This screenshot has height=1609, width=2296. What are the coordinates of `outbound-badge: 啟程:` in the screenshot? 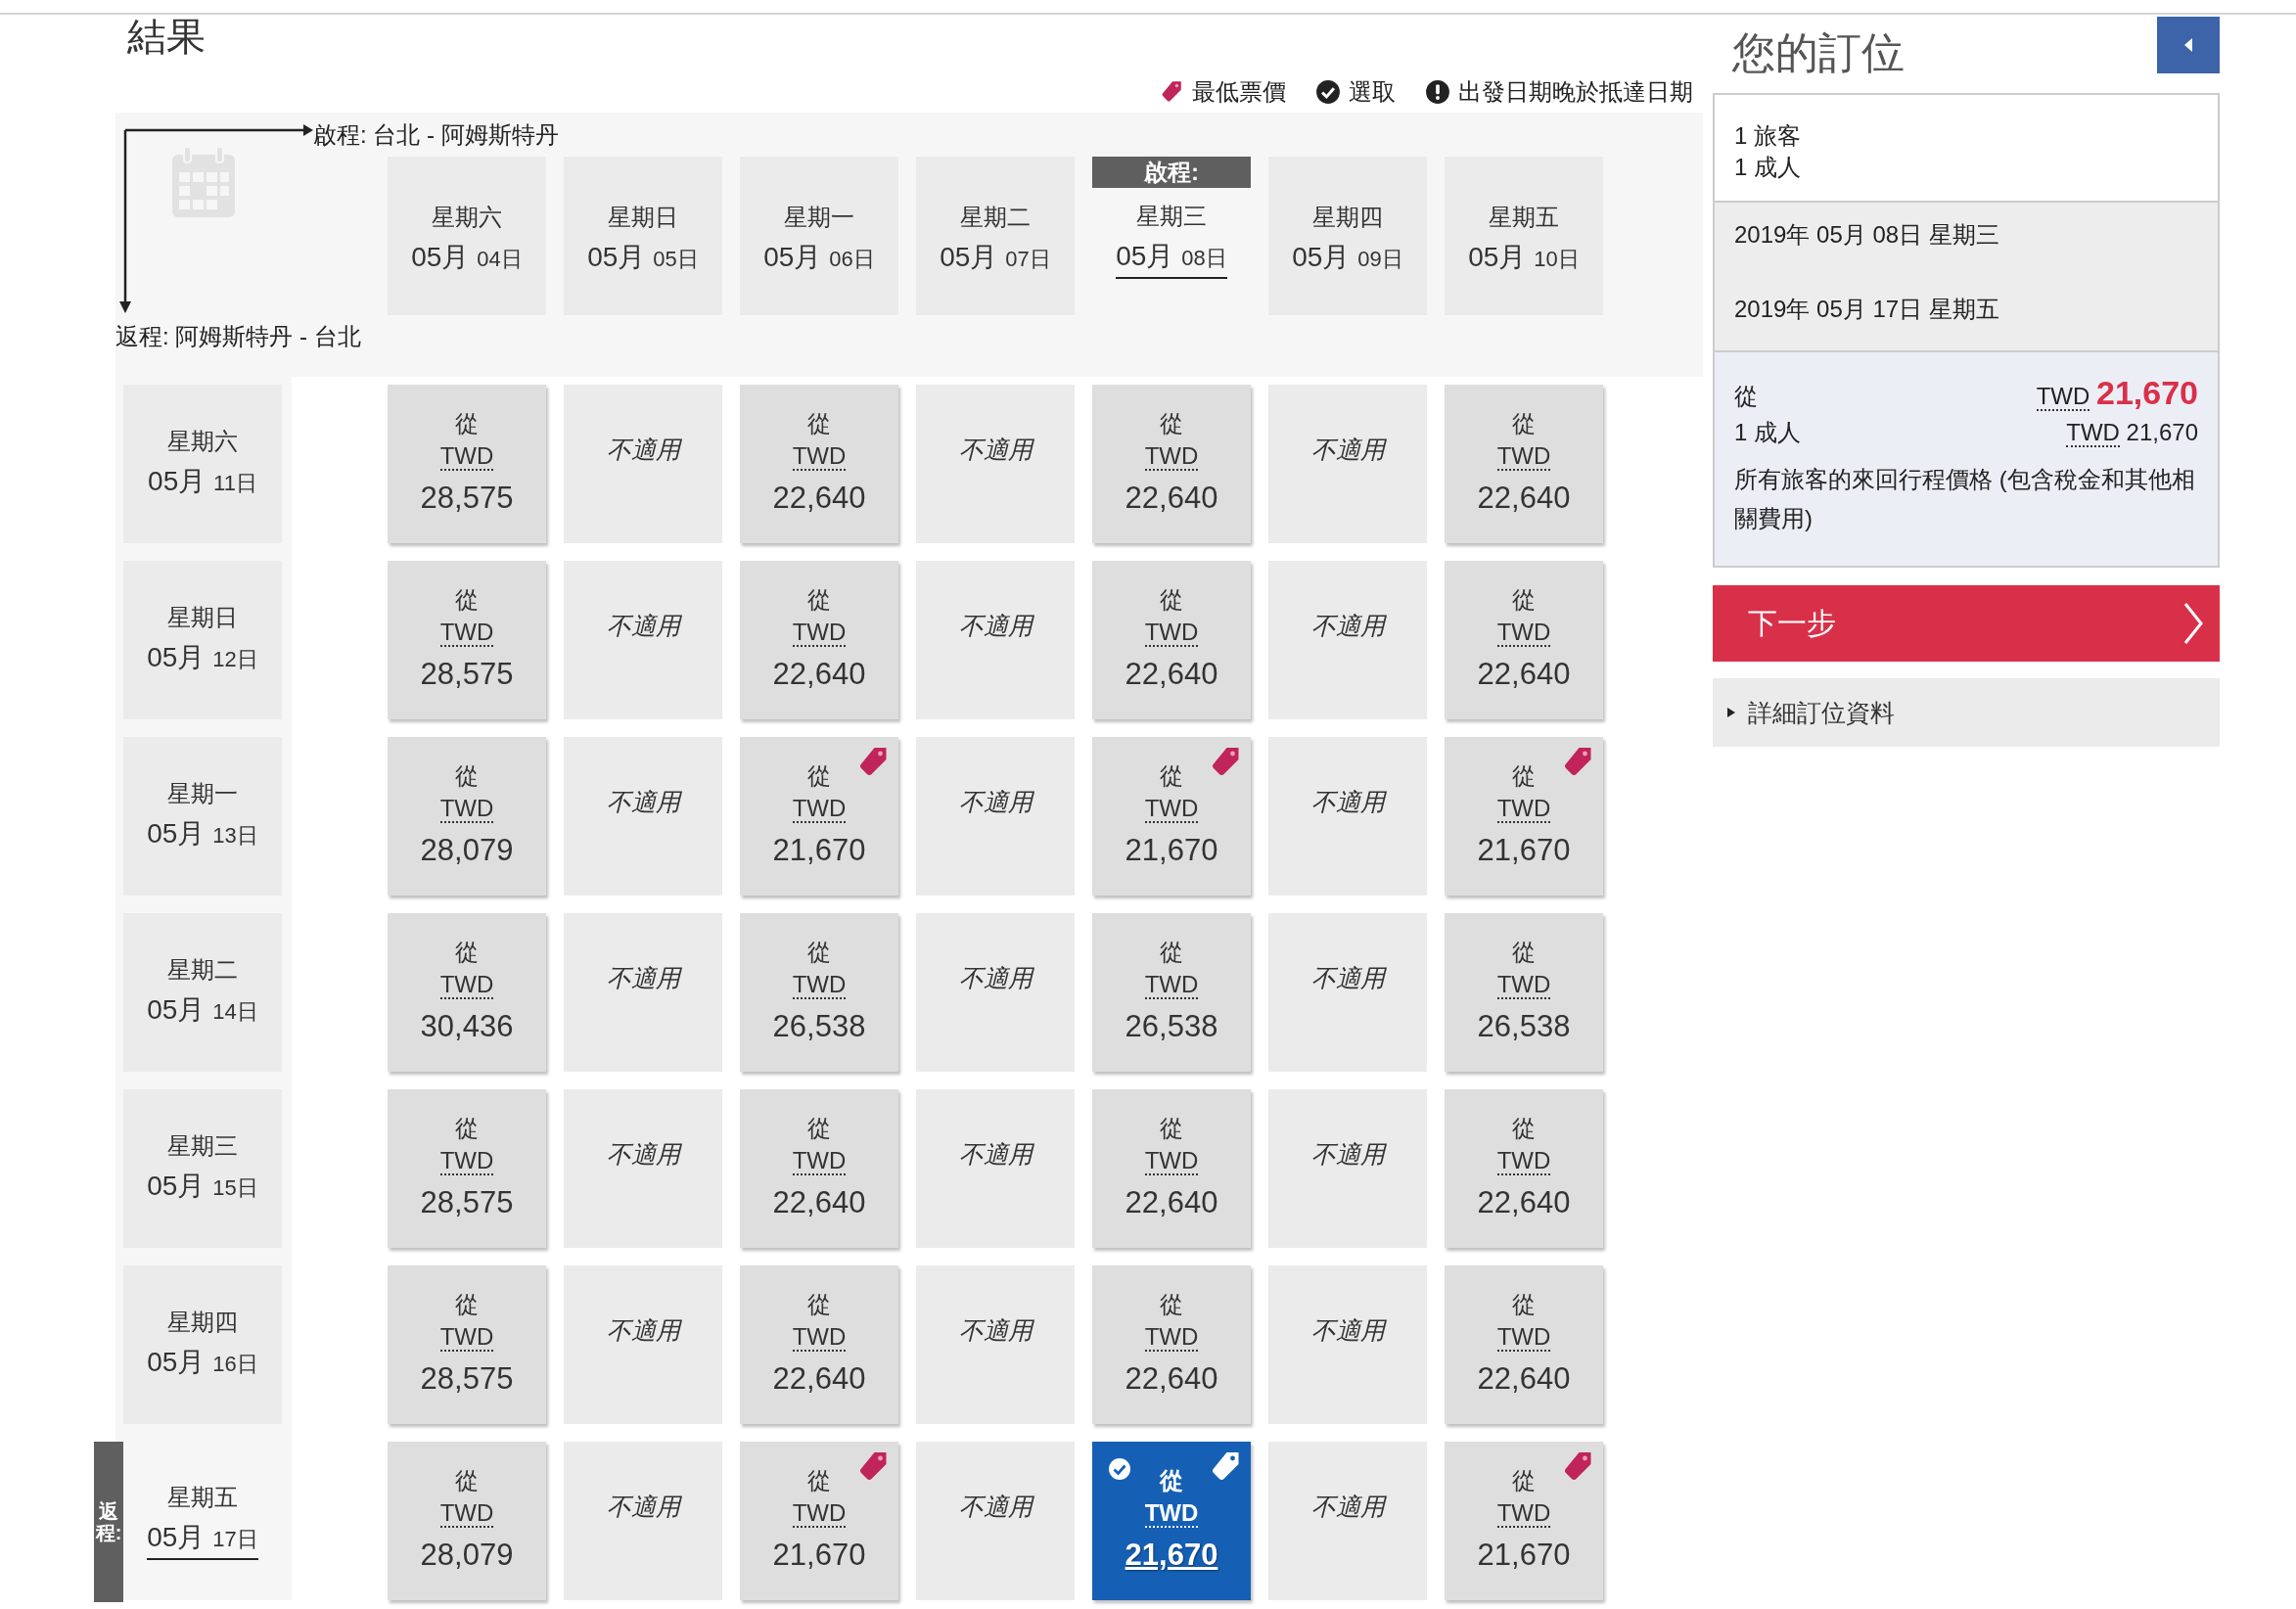 It's located at (1171, 173).